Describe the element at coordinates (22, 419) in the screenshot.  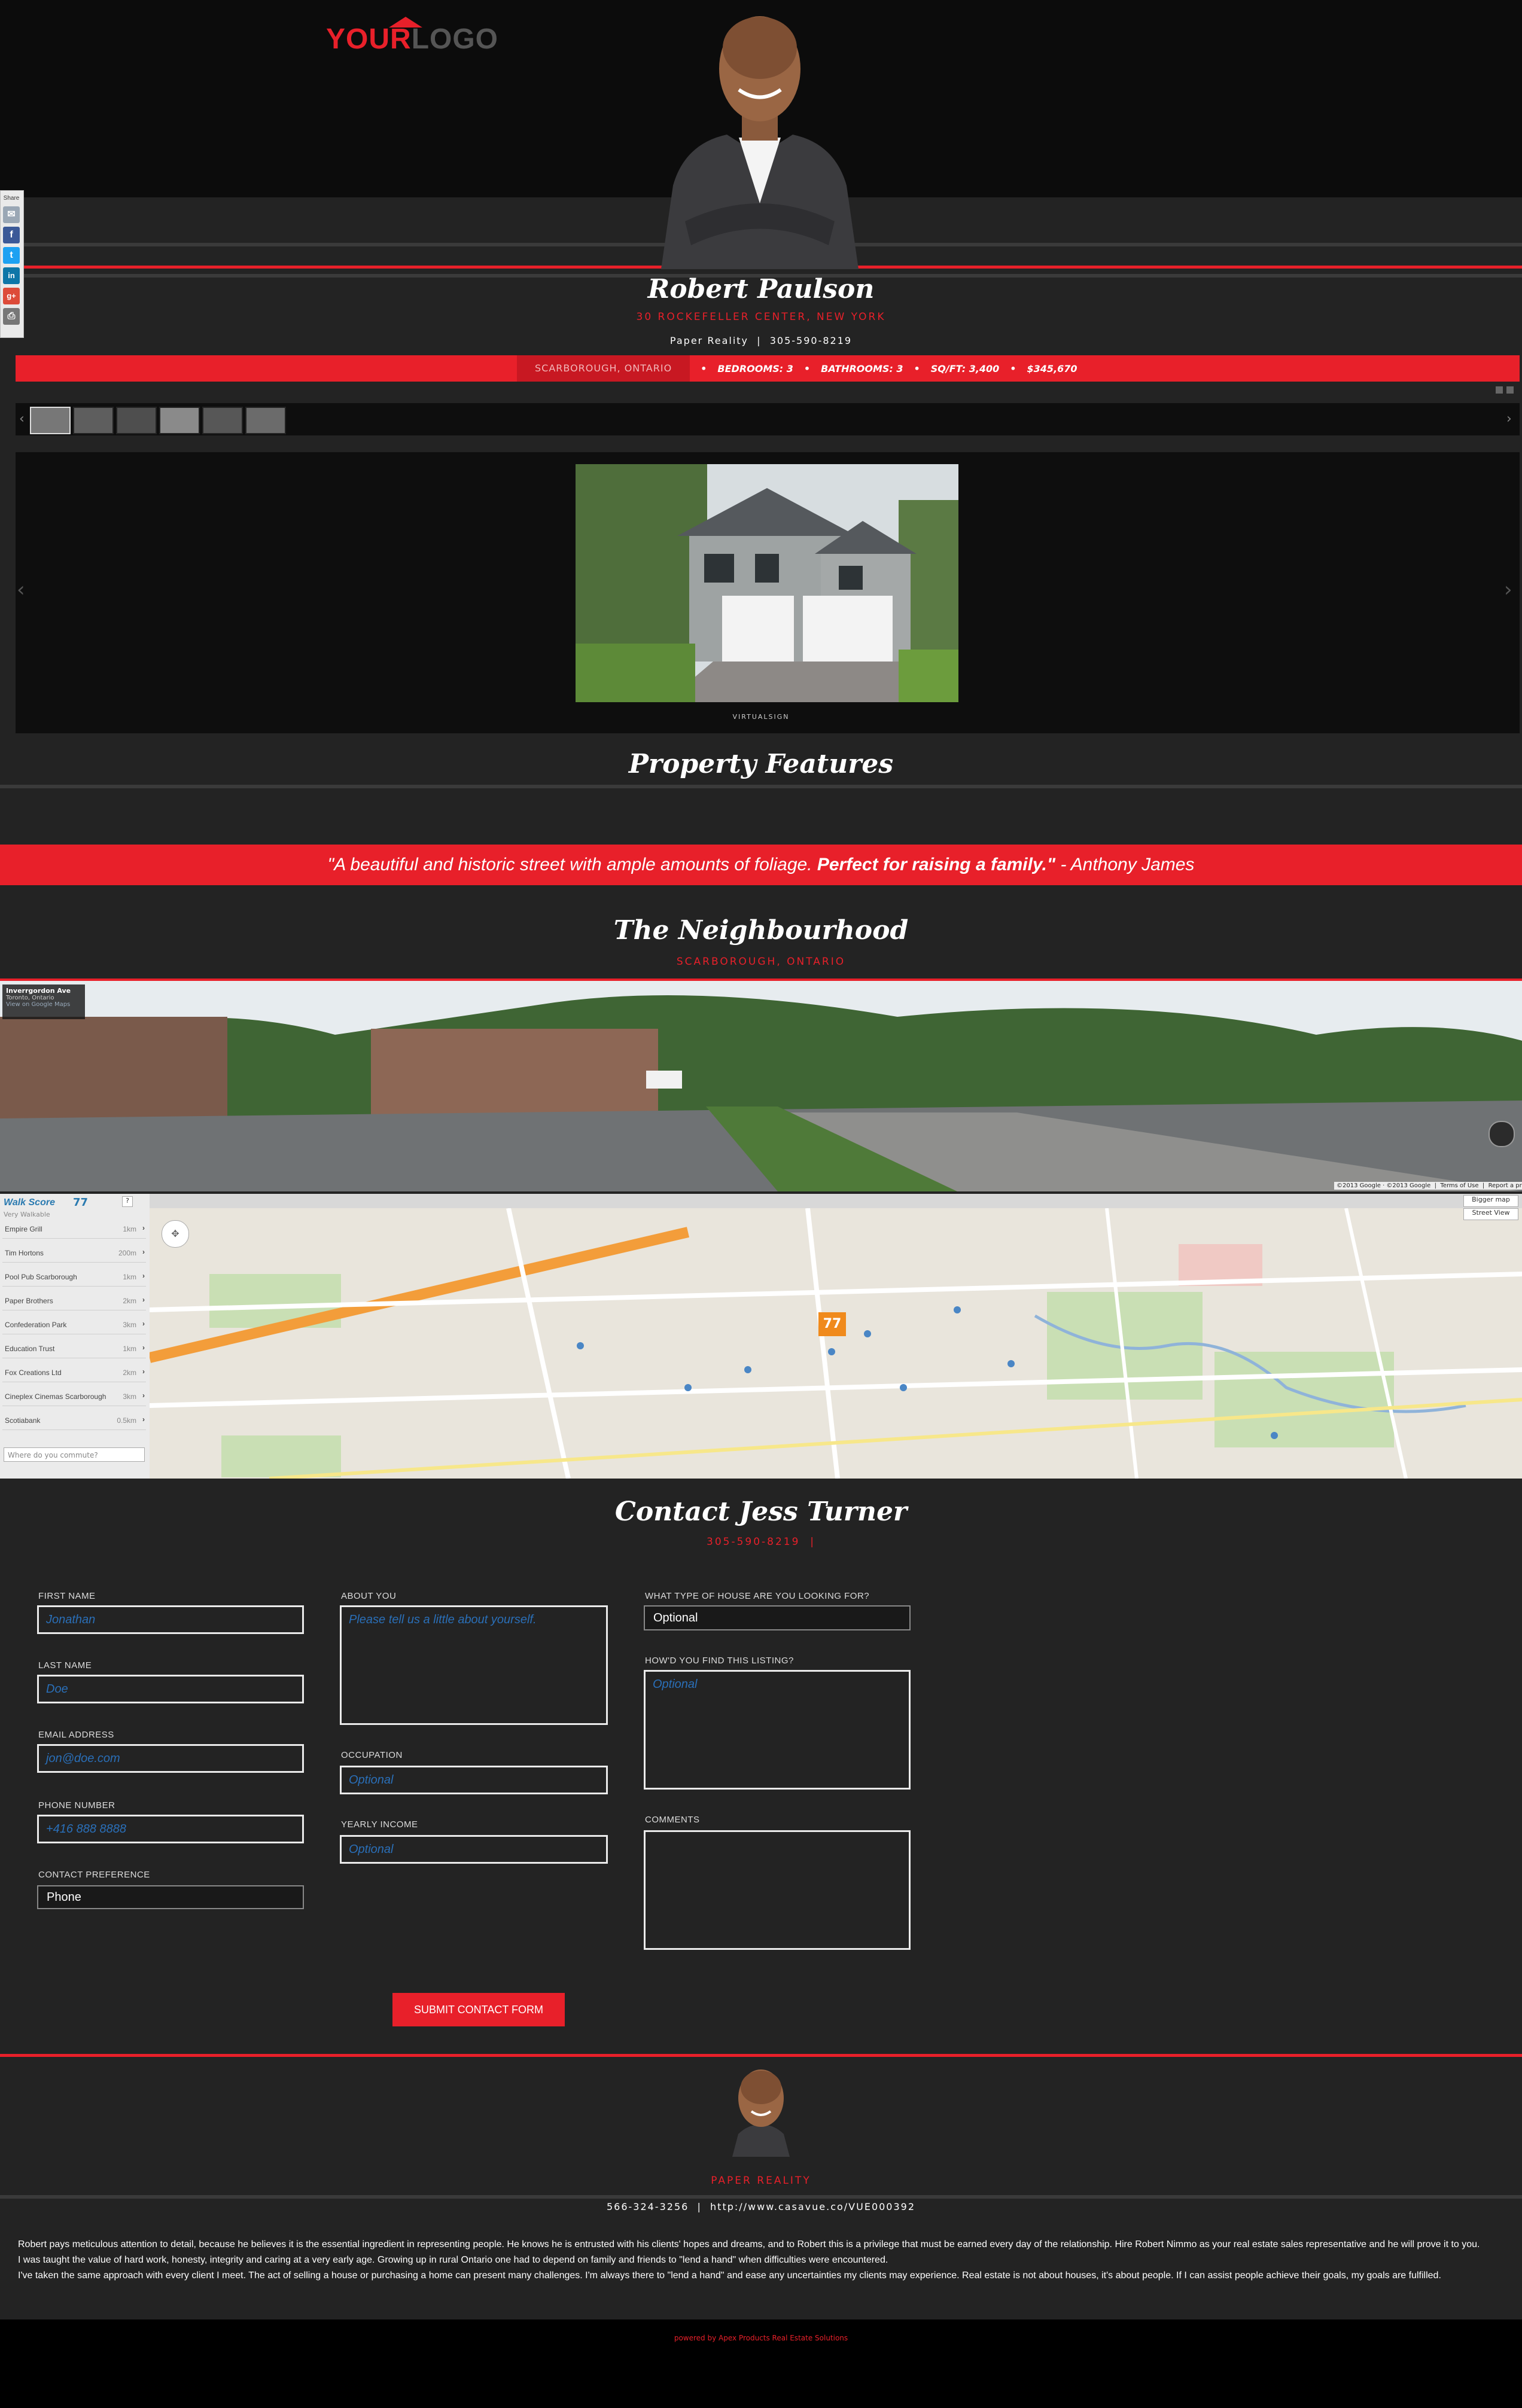
I see `thumb-prev-icon: ‹` at that location.